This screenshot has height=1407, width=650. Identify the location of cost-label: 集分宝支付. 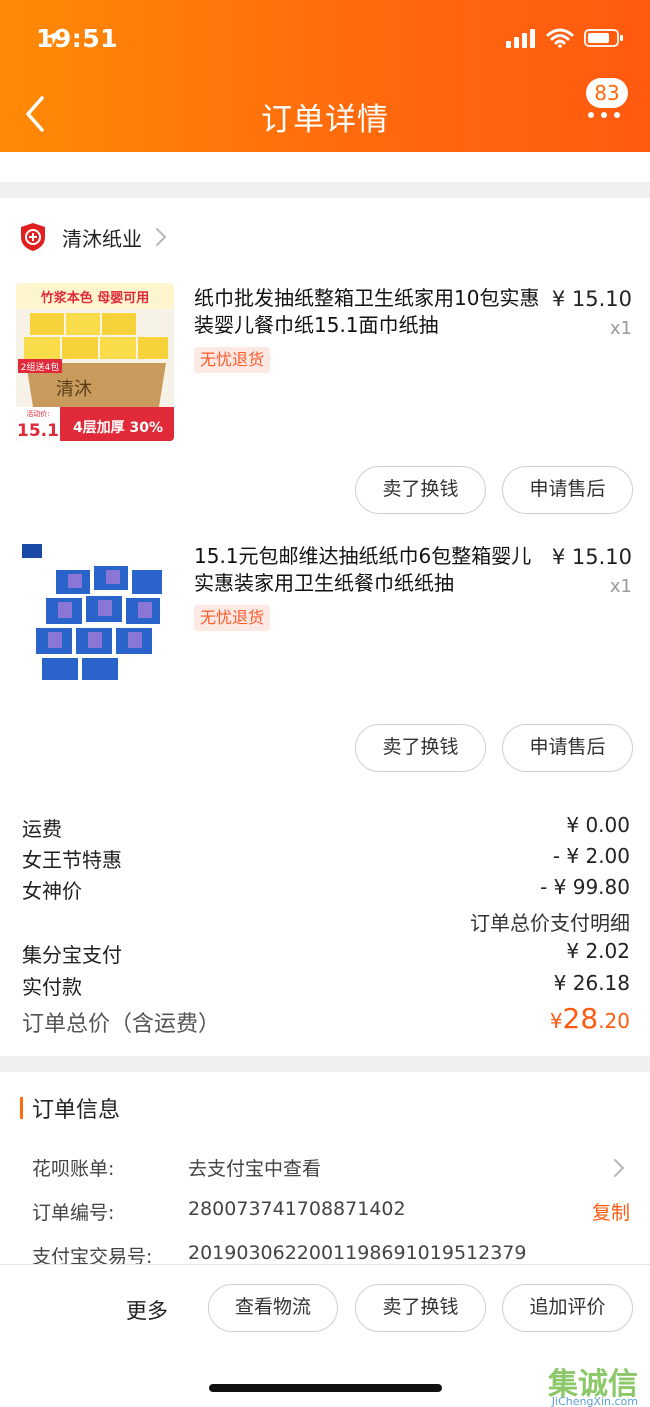
(72, 955).